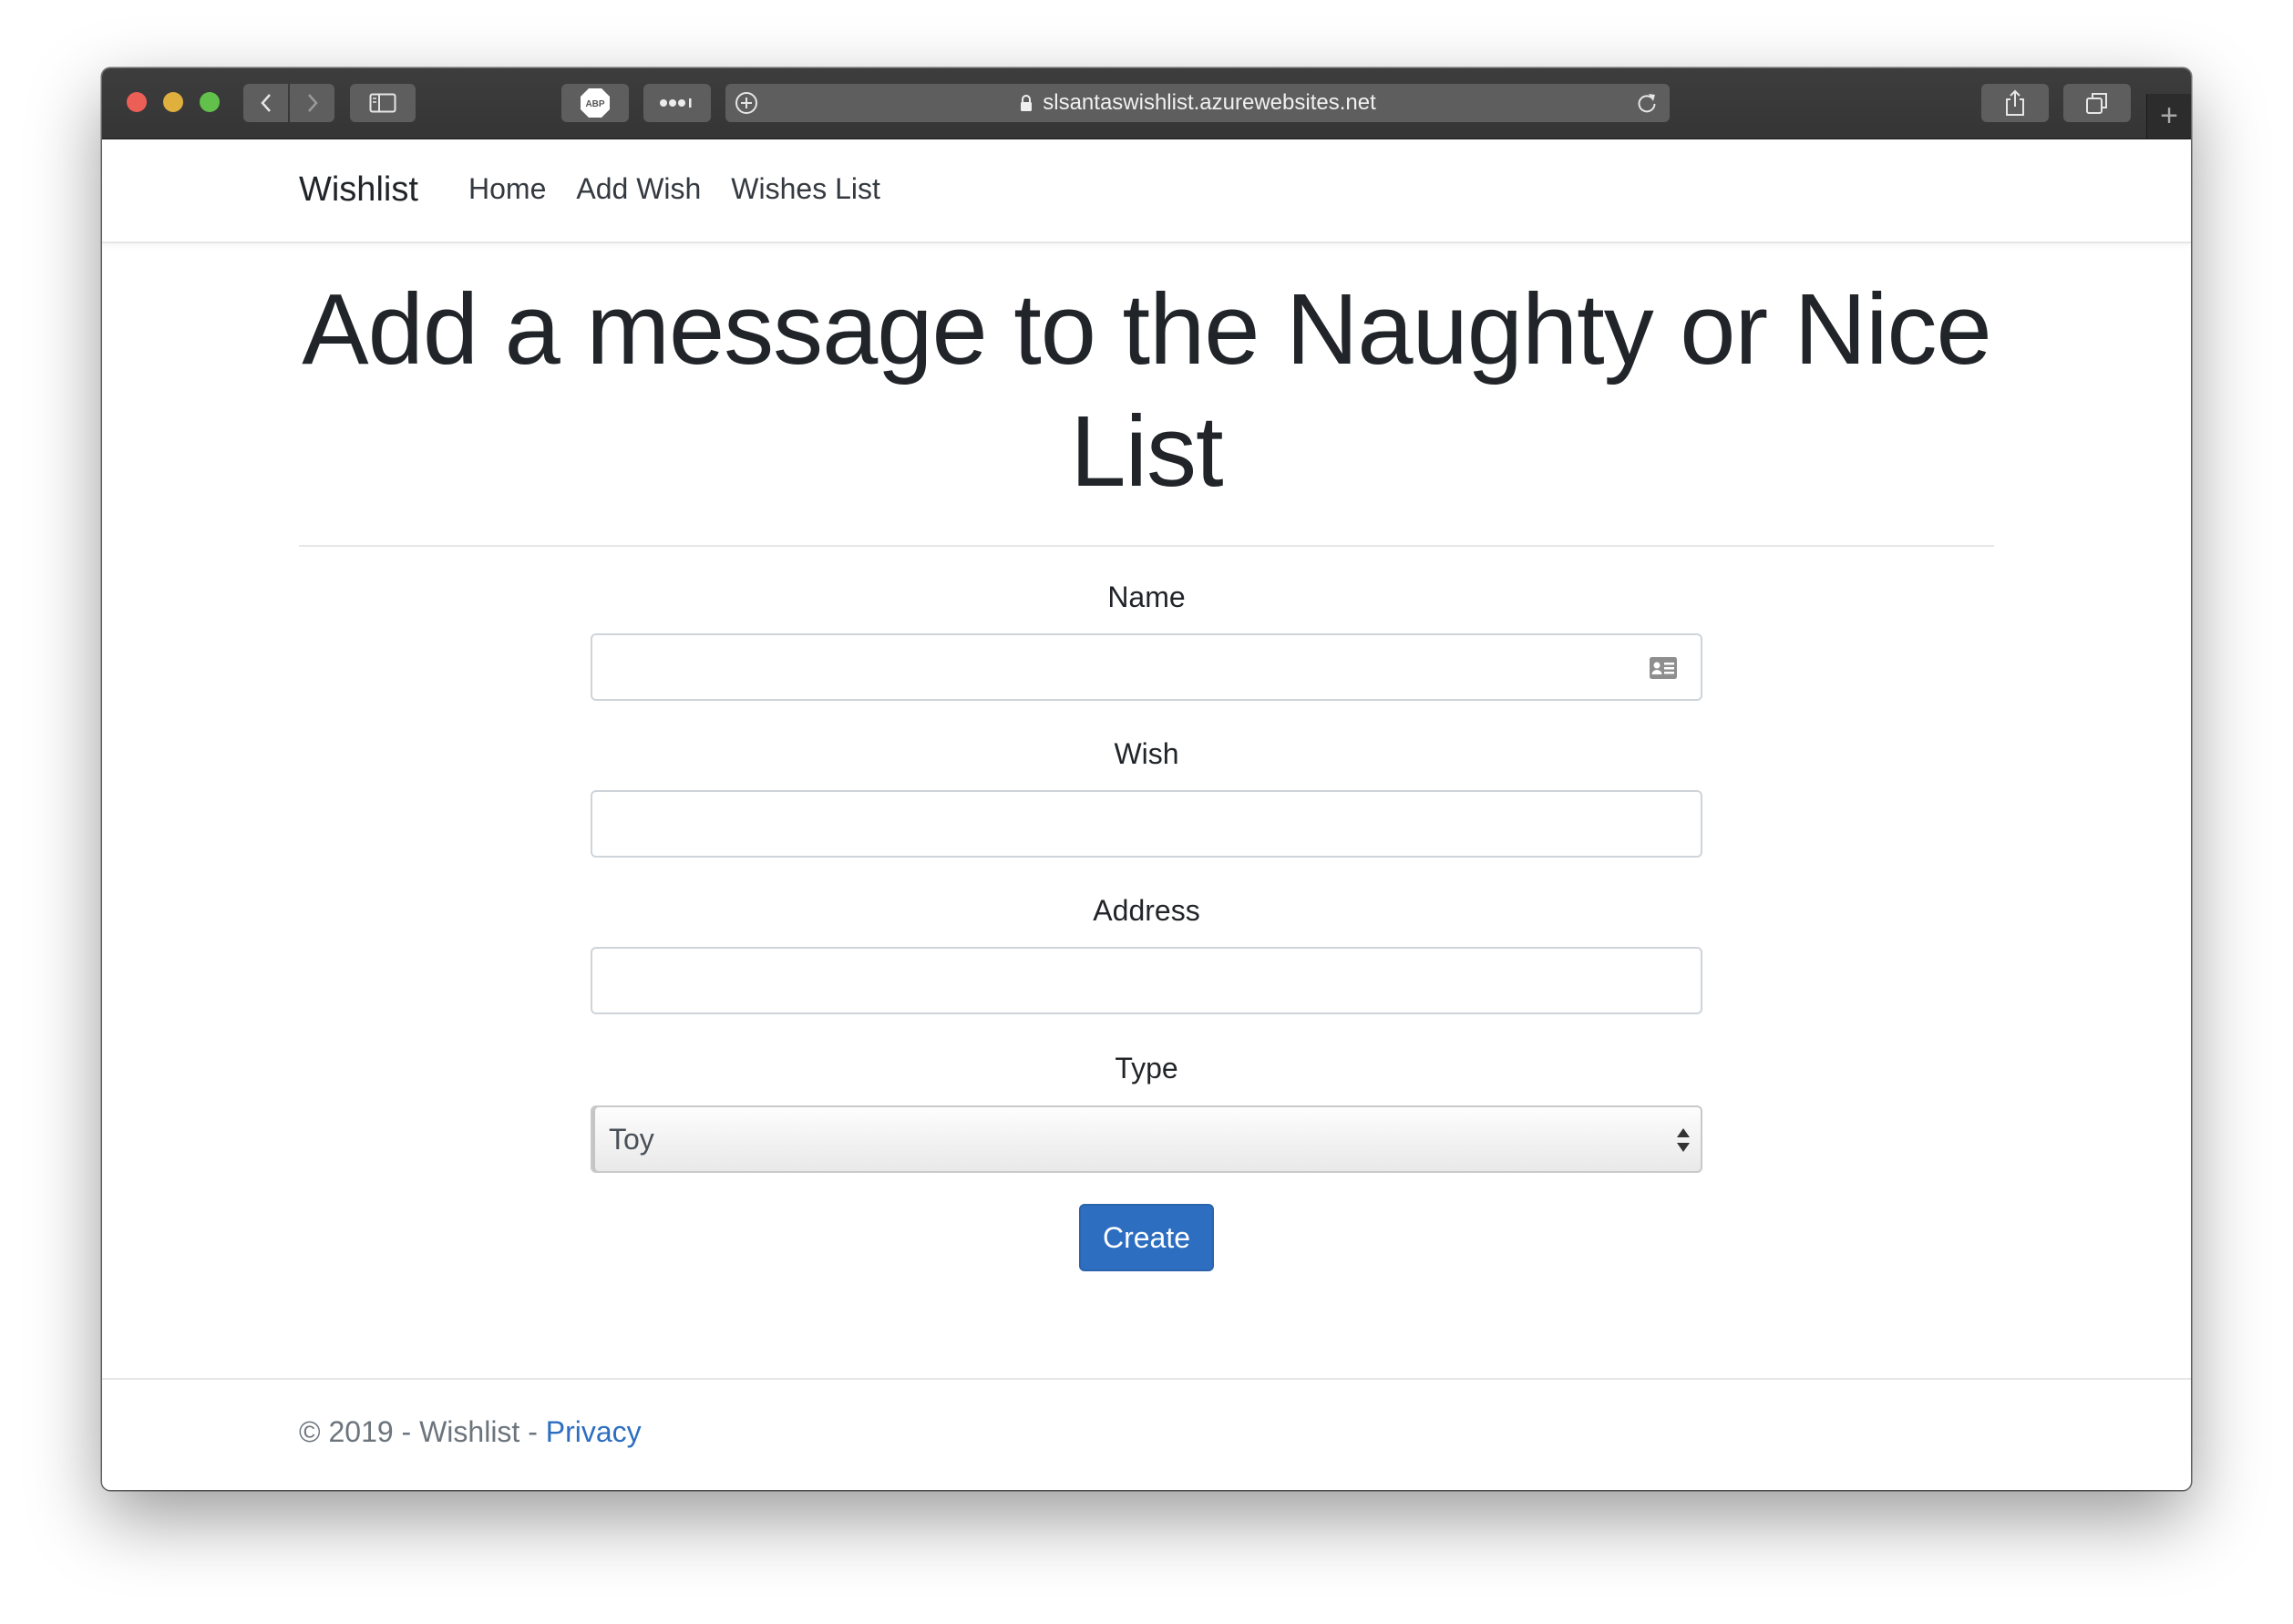 This screenshot has height=1624, width=2293. What do you see at coordinates (137, 102) in the screenshot?
I see `close-window-button` at bounding box center [137, 102].